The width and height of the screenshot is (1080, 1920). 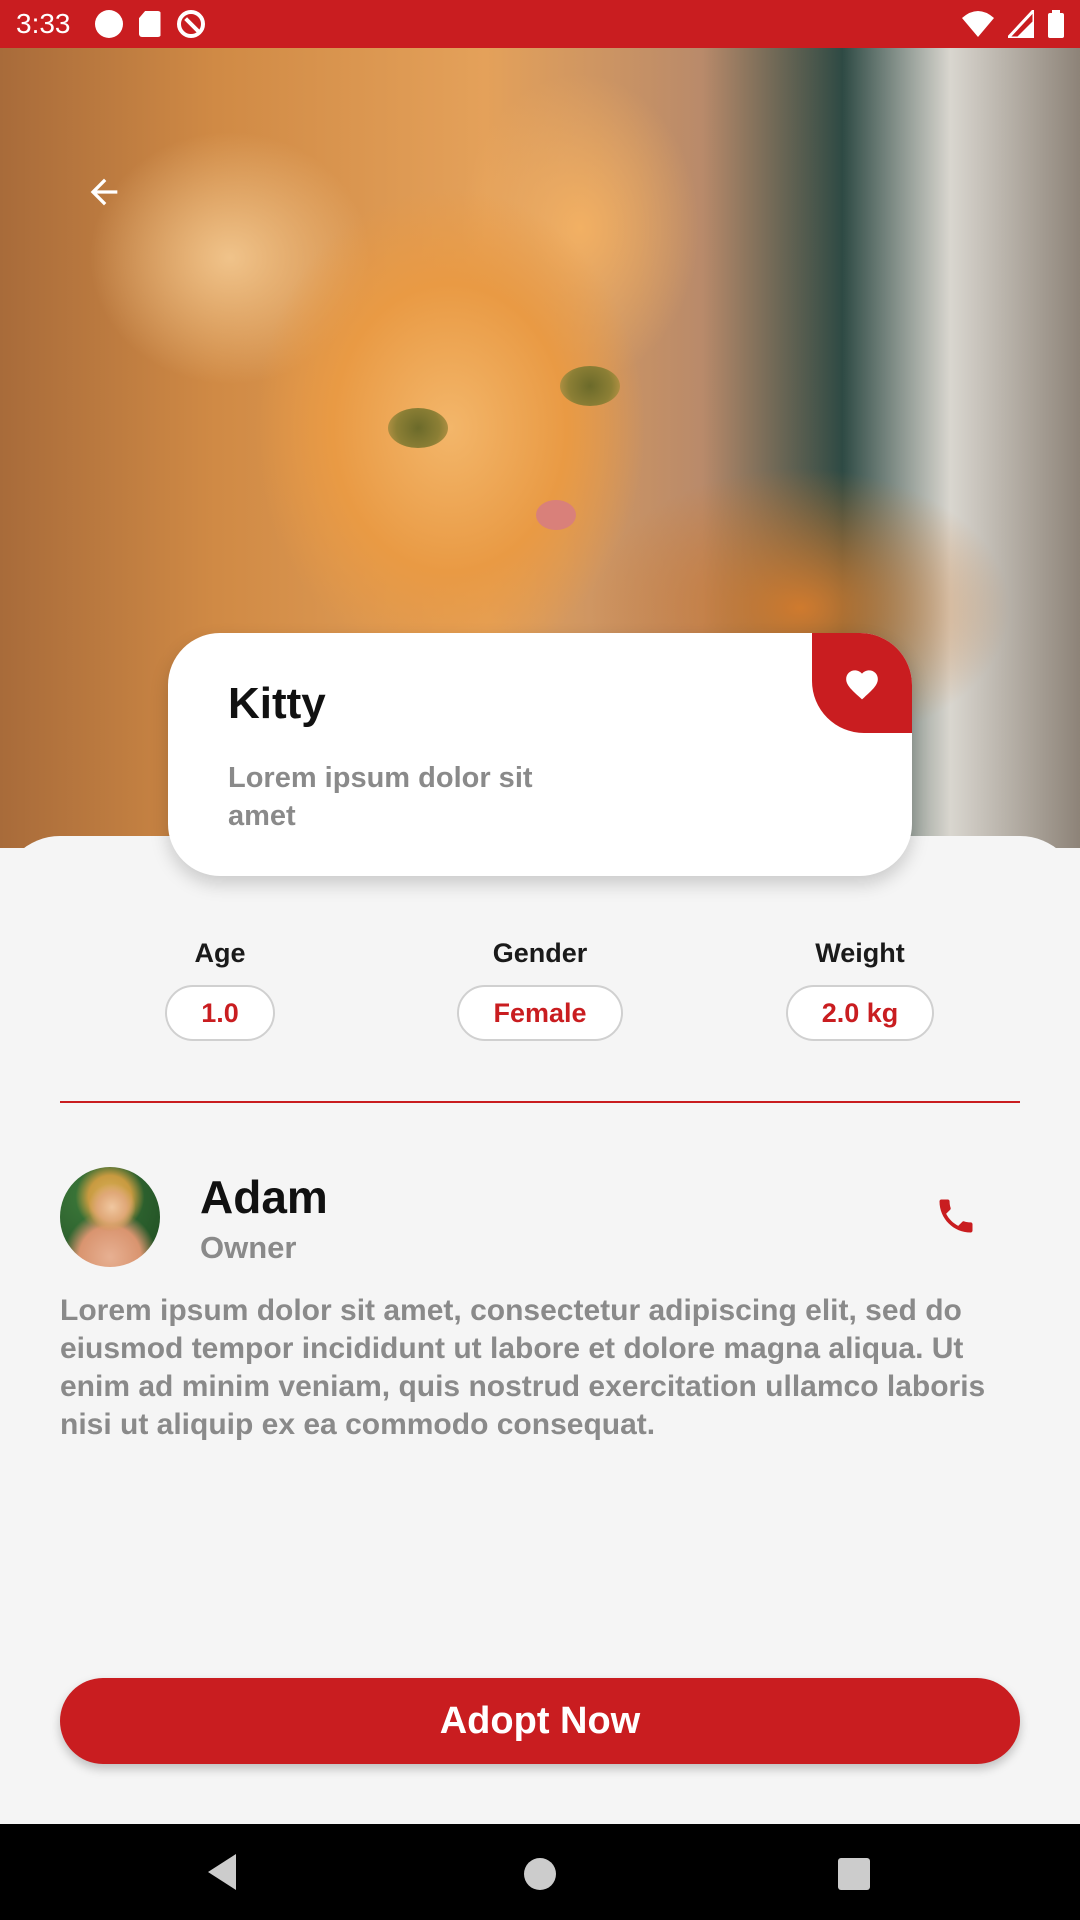 I want to click on status-left-icons, so click(x=149, y=24).